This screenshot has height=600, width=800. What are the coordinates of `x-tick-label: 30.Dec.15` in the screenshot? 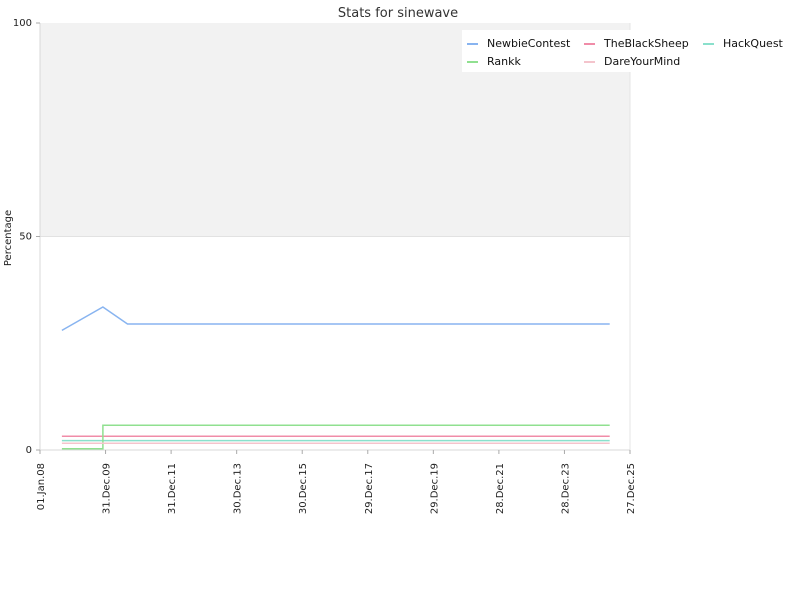 It's located at (303, 488).